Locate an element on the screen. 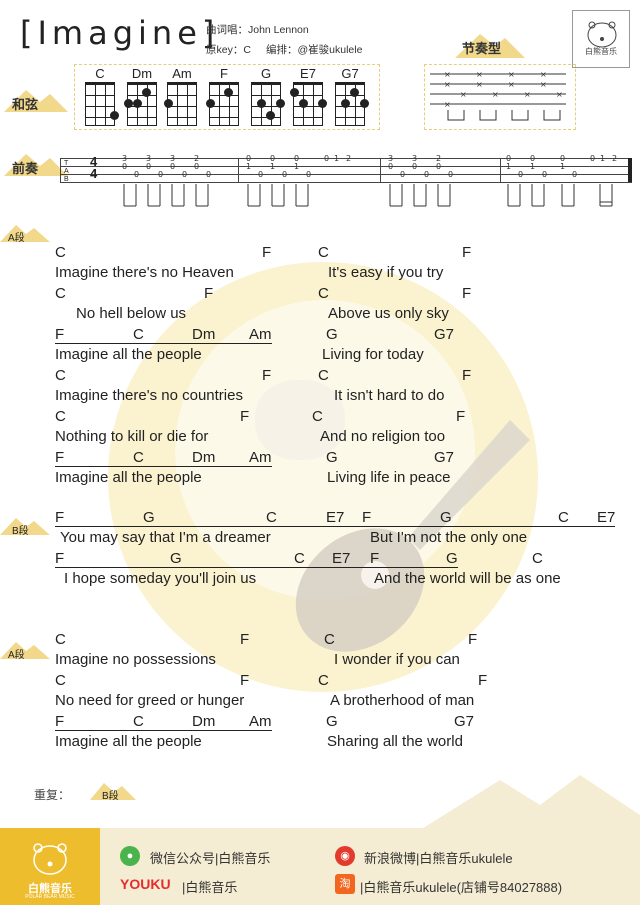  arranger-line: 编排：@崔骏ukulele is located at coordinates (314, 50).